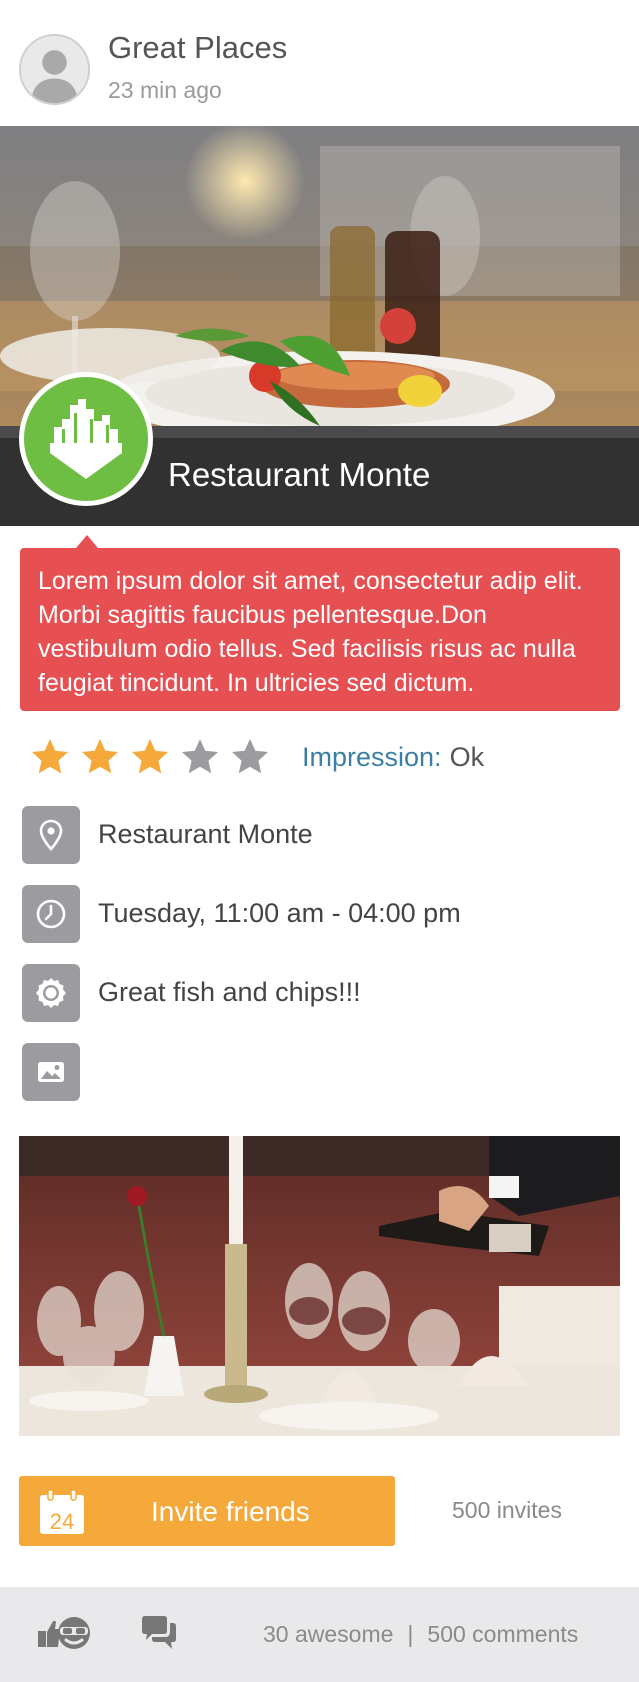 The height and width of the screenshot is (1682, 639). I want to click on badge-icon, so click(51, 993).